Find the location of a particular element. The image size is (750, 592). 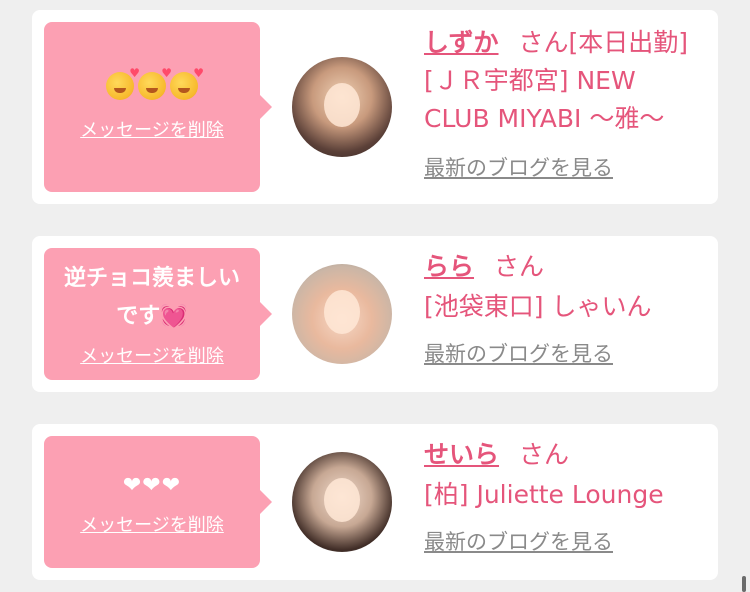

scrollbar is located at coordinates (744, 584).